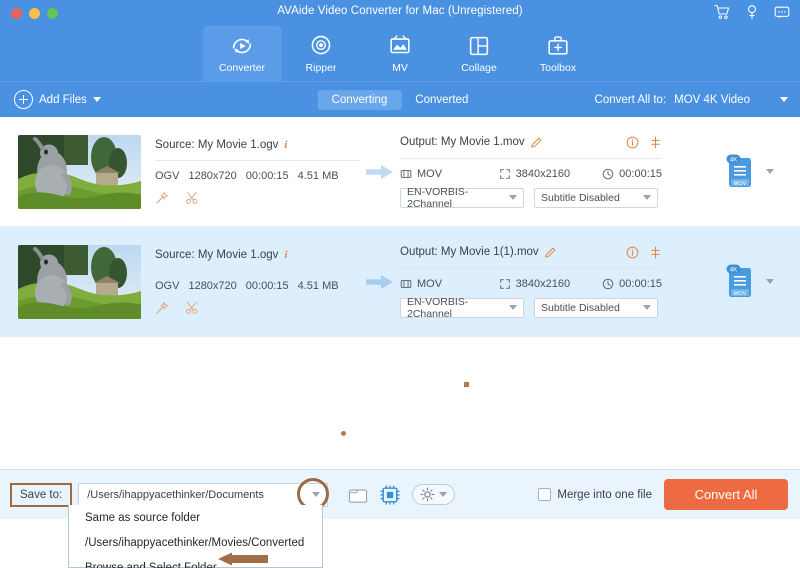  Describe the element at coordinates (722, 12) in the screenshot. I see `cart-icon` at that location.